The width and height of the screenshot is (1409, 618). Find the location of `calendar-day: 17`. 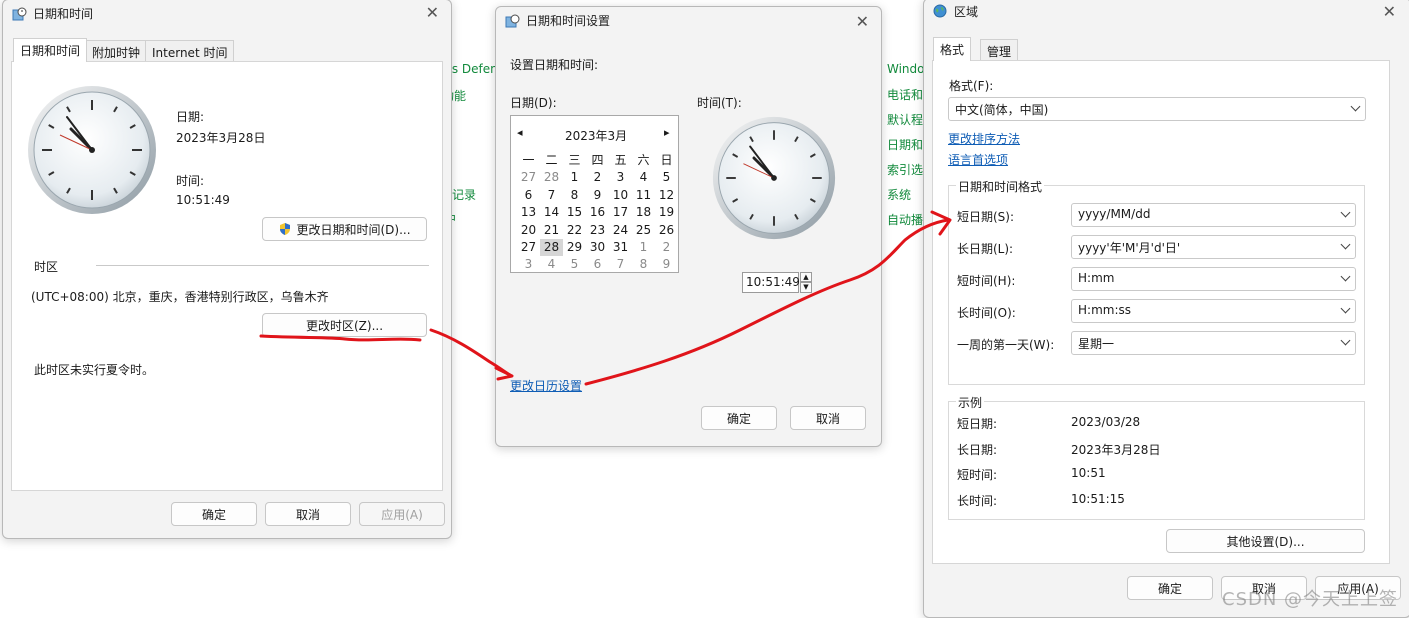

calendar-day: 17 is located at coordinates (620, 212).